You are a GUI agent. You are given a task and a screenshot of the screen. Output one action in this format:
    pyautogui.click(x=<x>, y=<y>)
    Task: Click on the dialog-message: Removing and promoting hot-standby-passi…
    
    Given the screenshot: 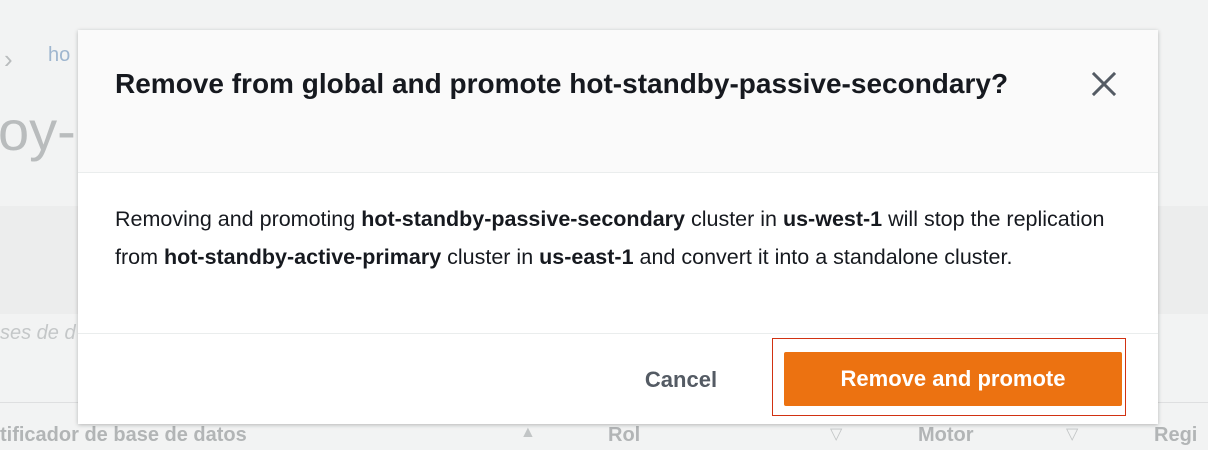 What is the action you would take?
    pyautogui.click(x=620, y=238)
    